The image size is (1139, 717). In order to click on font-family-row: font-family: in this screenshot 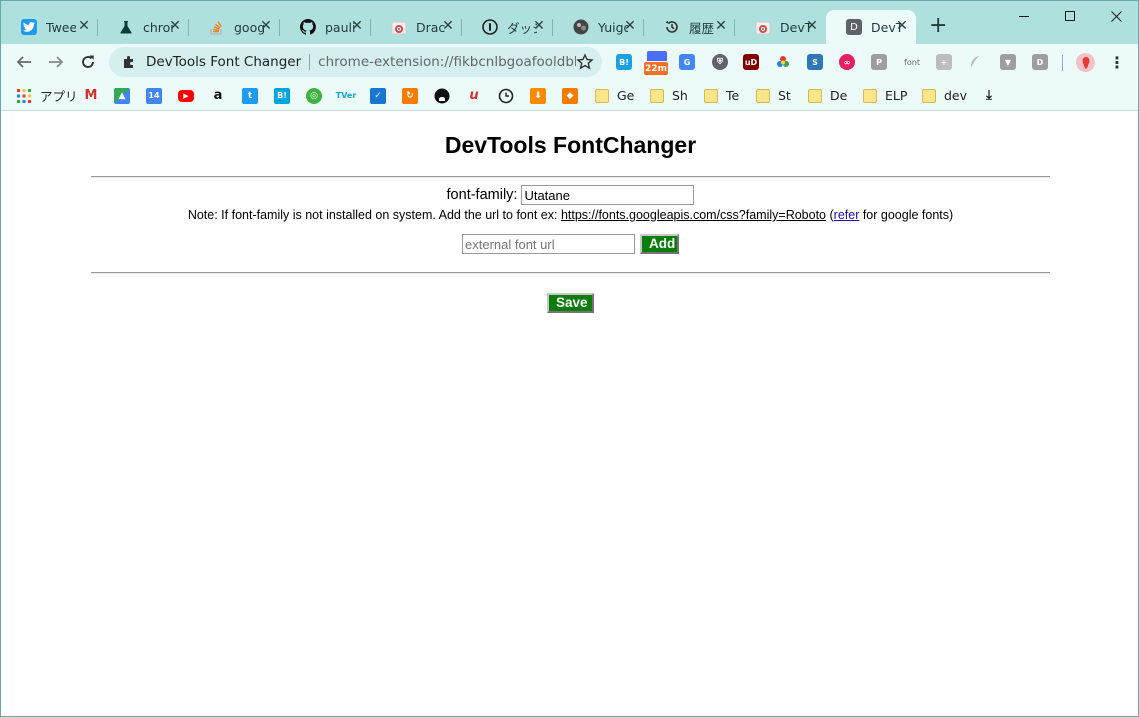, I will do `click(569, 195)`.